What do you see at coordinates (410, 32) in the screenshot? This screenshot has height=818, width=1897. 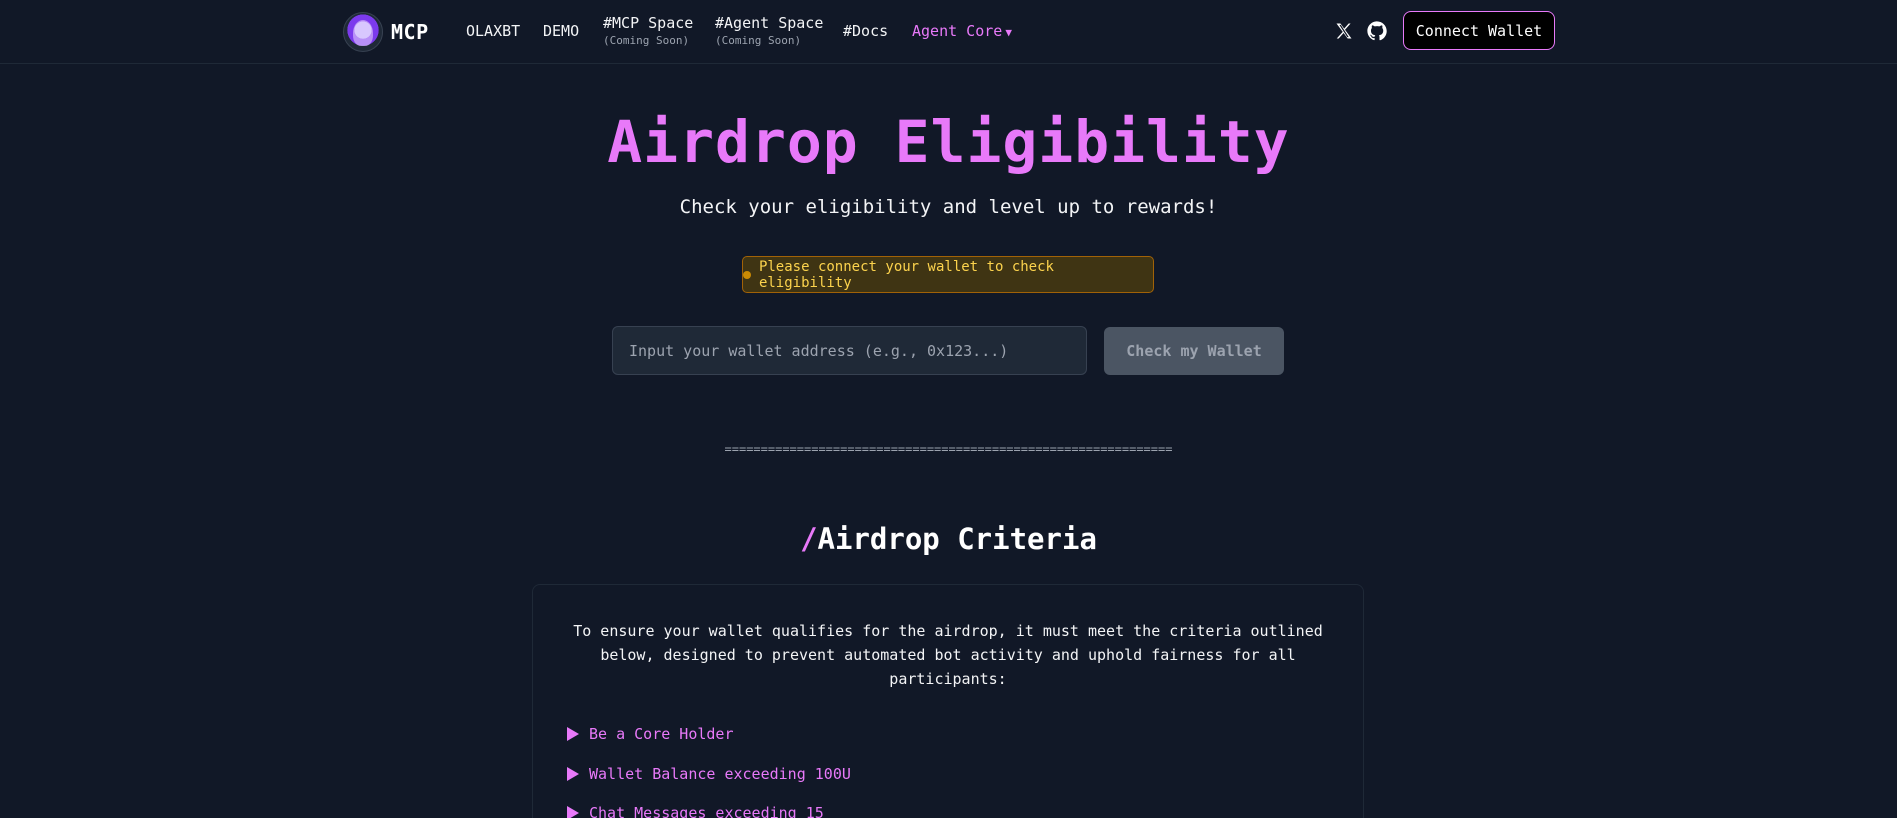 I see `logo-text: MCP` at bounding box center [410, 32].